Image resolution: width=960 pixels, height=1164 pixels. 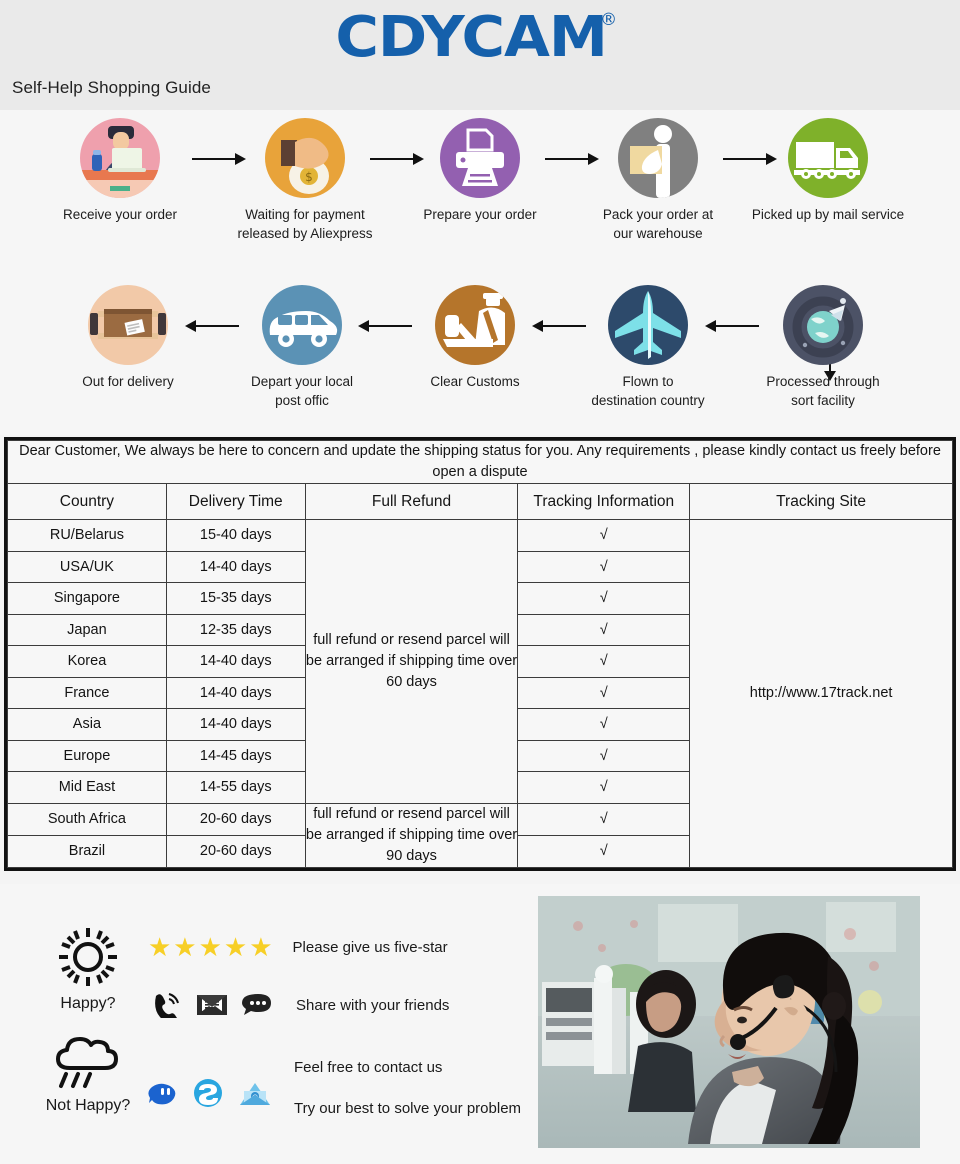 I want to click on solve-text: Try our best to solve your problem, so click(x=408, y=1108).